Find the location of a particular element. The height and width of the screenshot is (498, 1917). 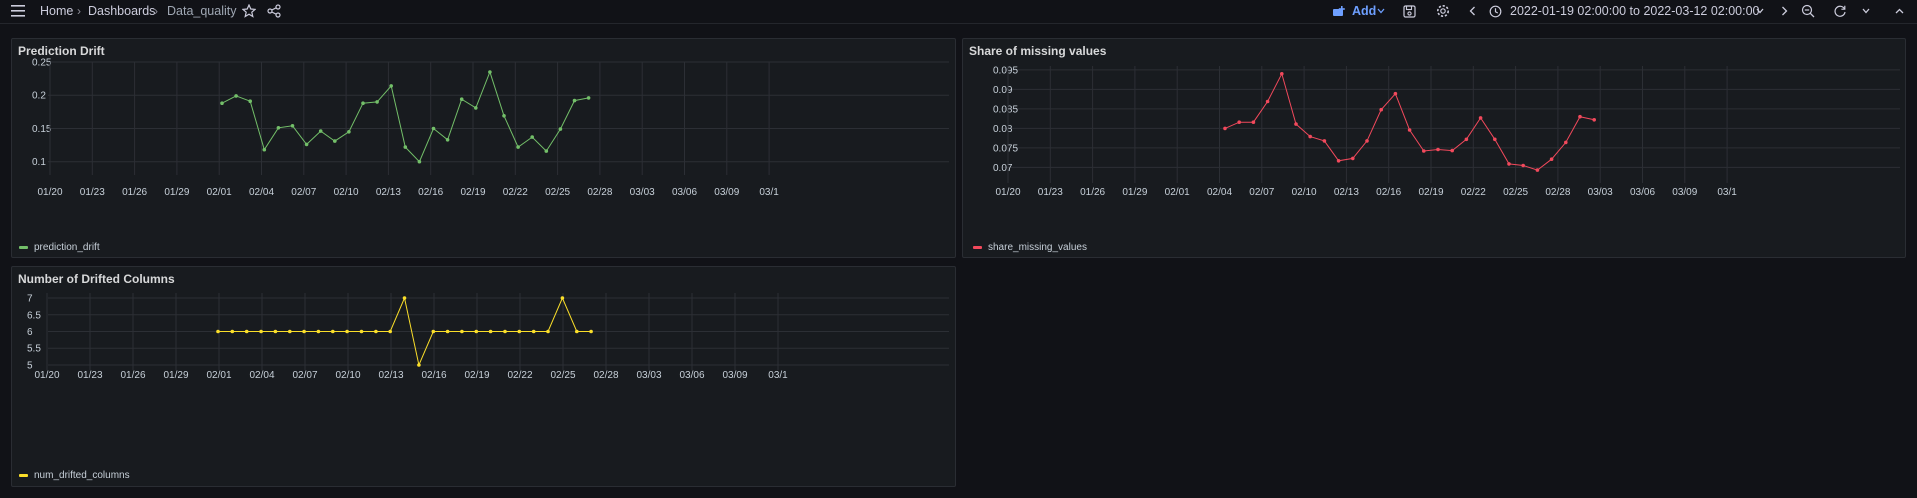

y-tick-label: 0.08 is located at coordinates (1003, 129).